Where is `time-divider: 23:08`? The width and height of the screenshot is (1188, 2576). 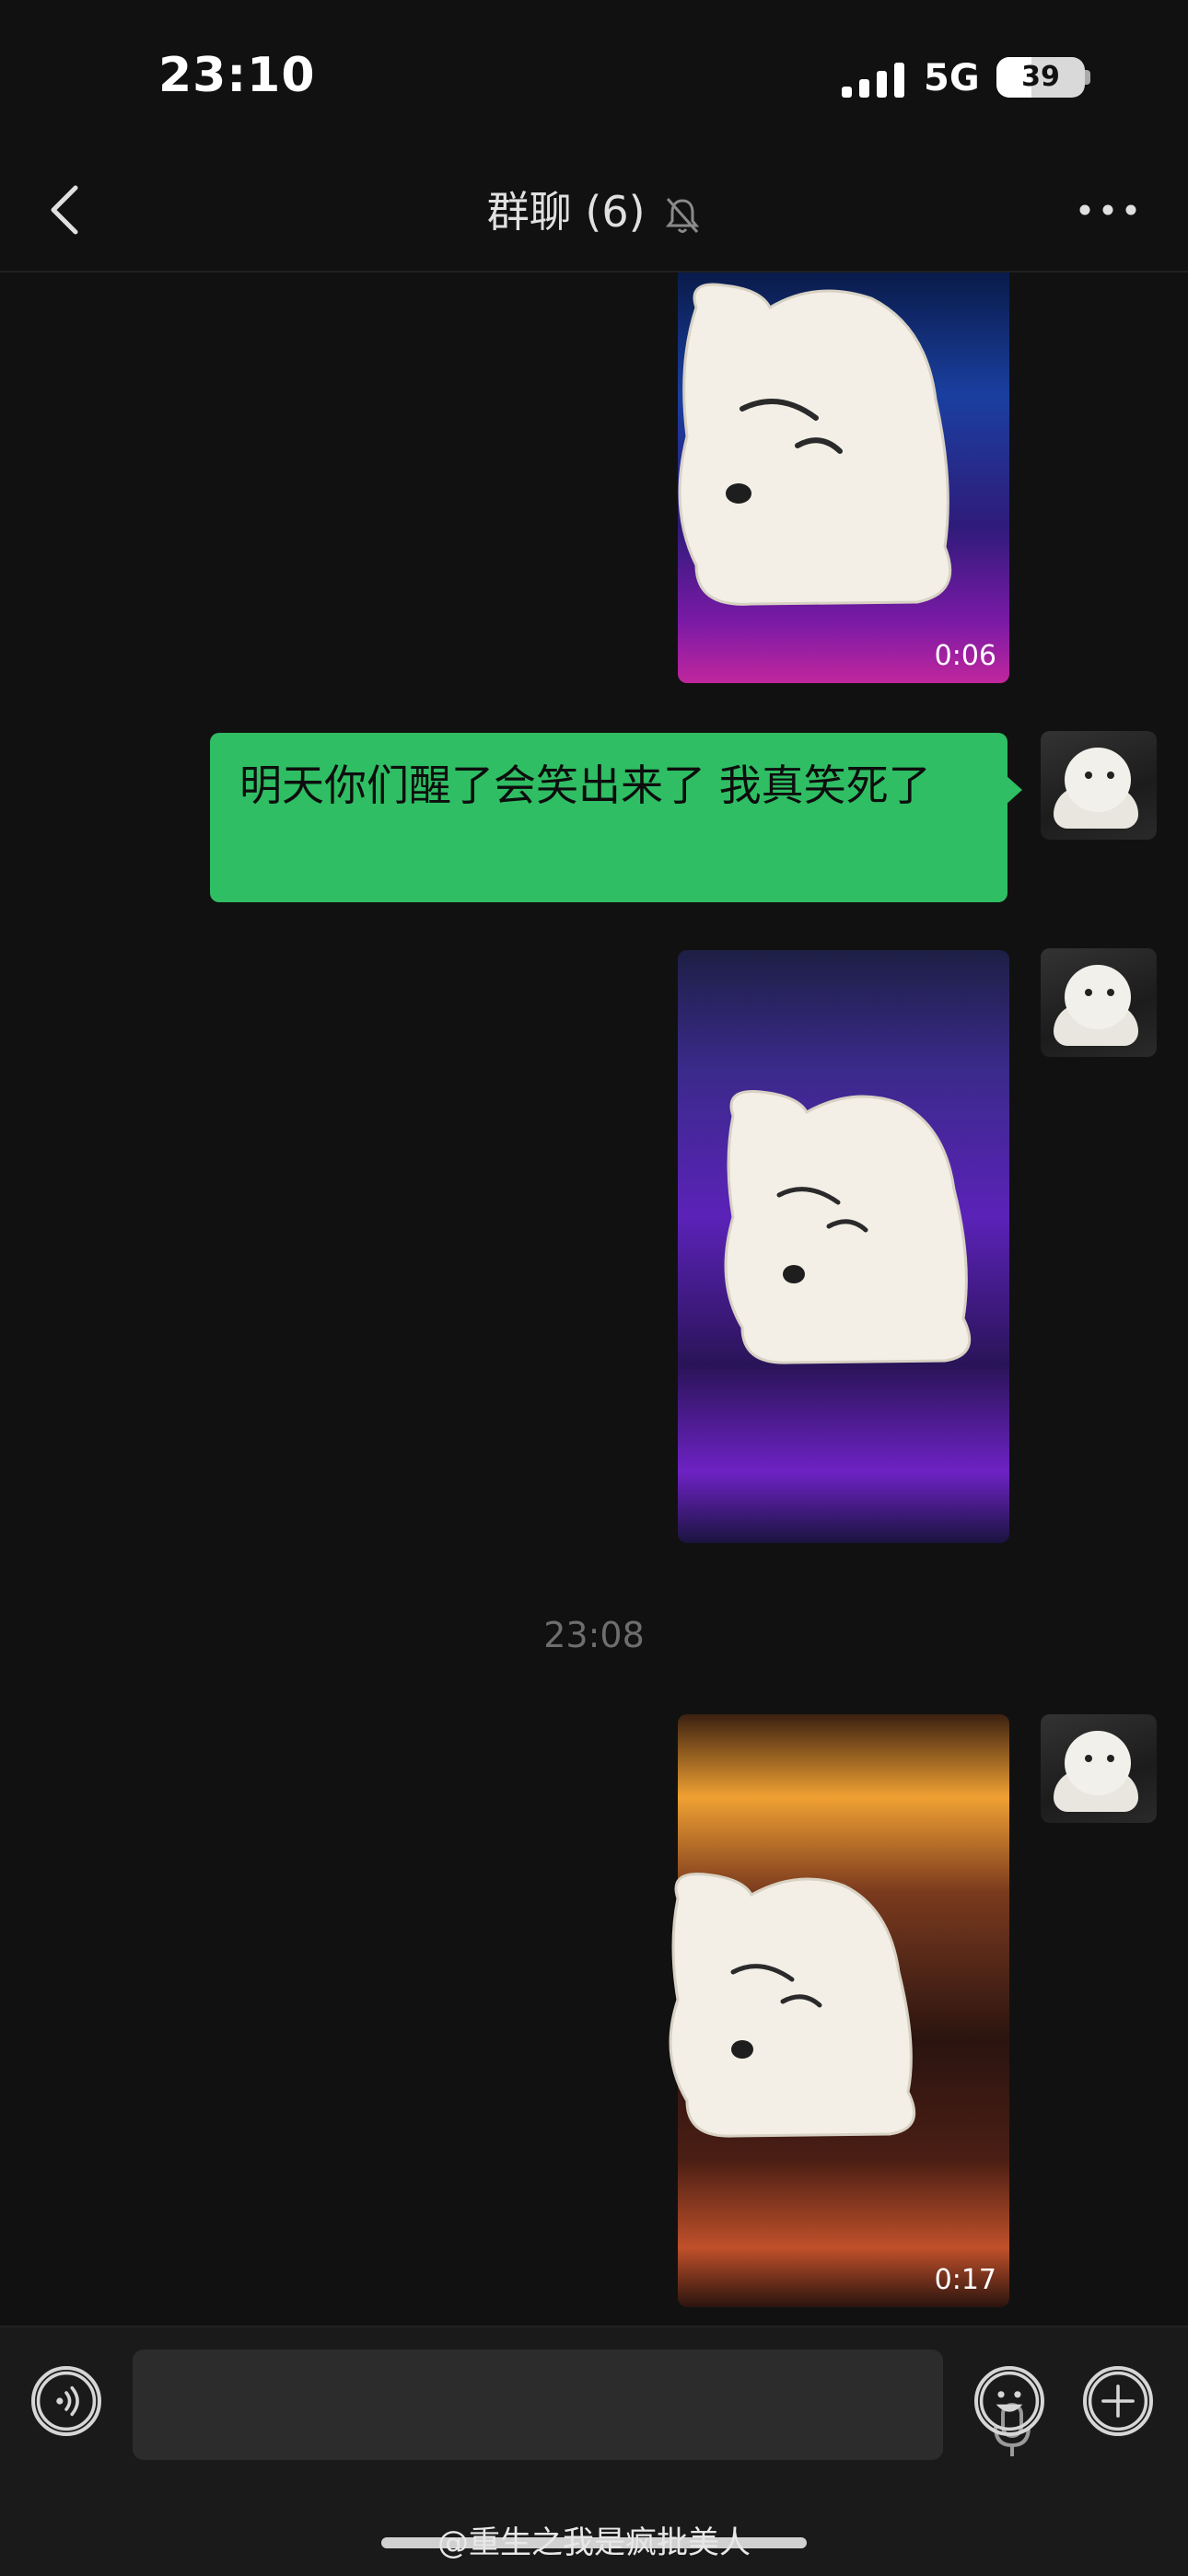 time-divider: 23:08 is located at coordinates (594, 1635).